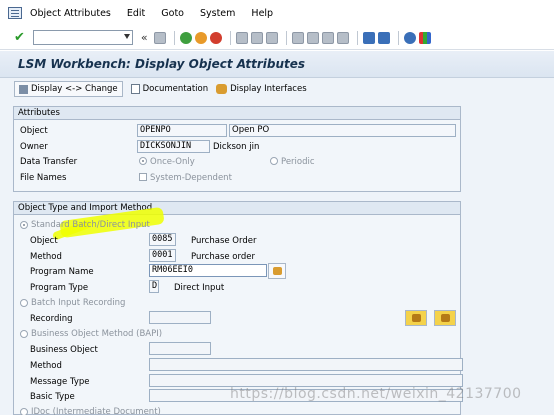 This screenshot has width=554, height=415. Describe the element at coordinates (172, 13) in the screenshot. I see `menu-goto: Goto` at that location.